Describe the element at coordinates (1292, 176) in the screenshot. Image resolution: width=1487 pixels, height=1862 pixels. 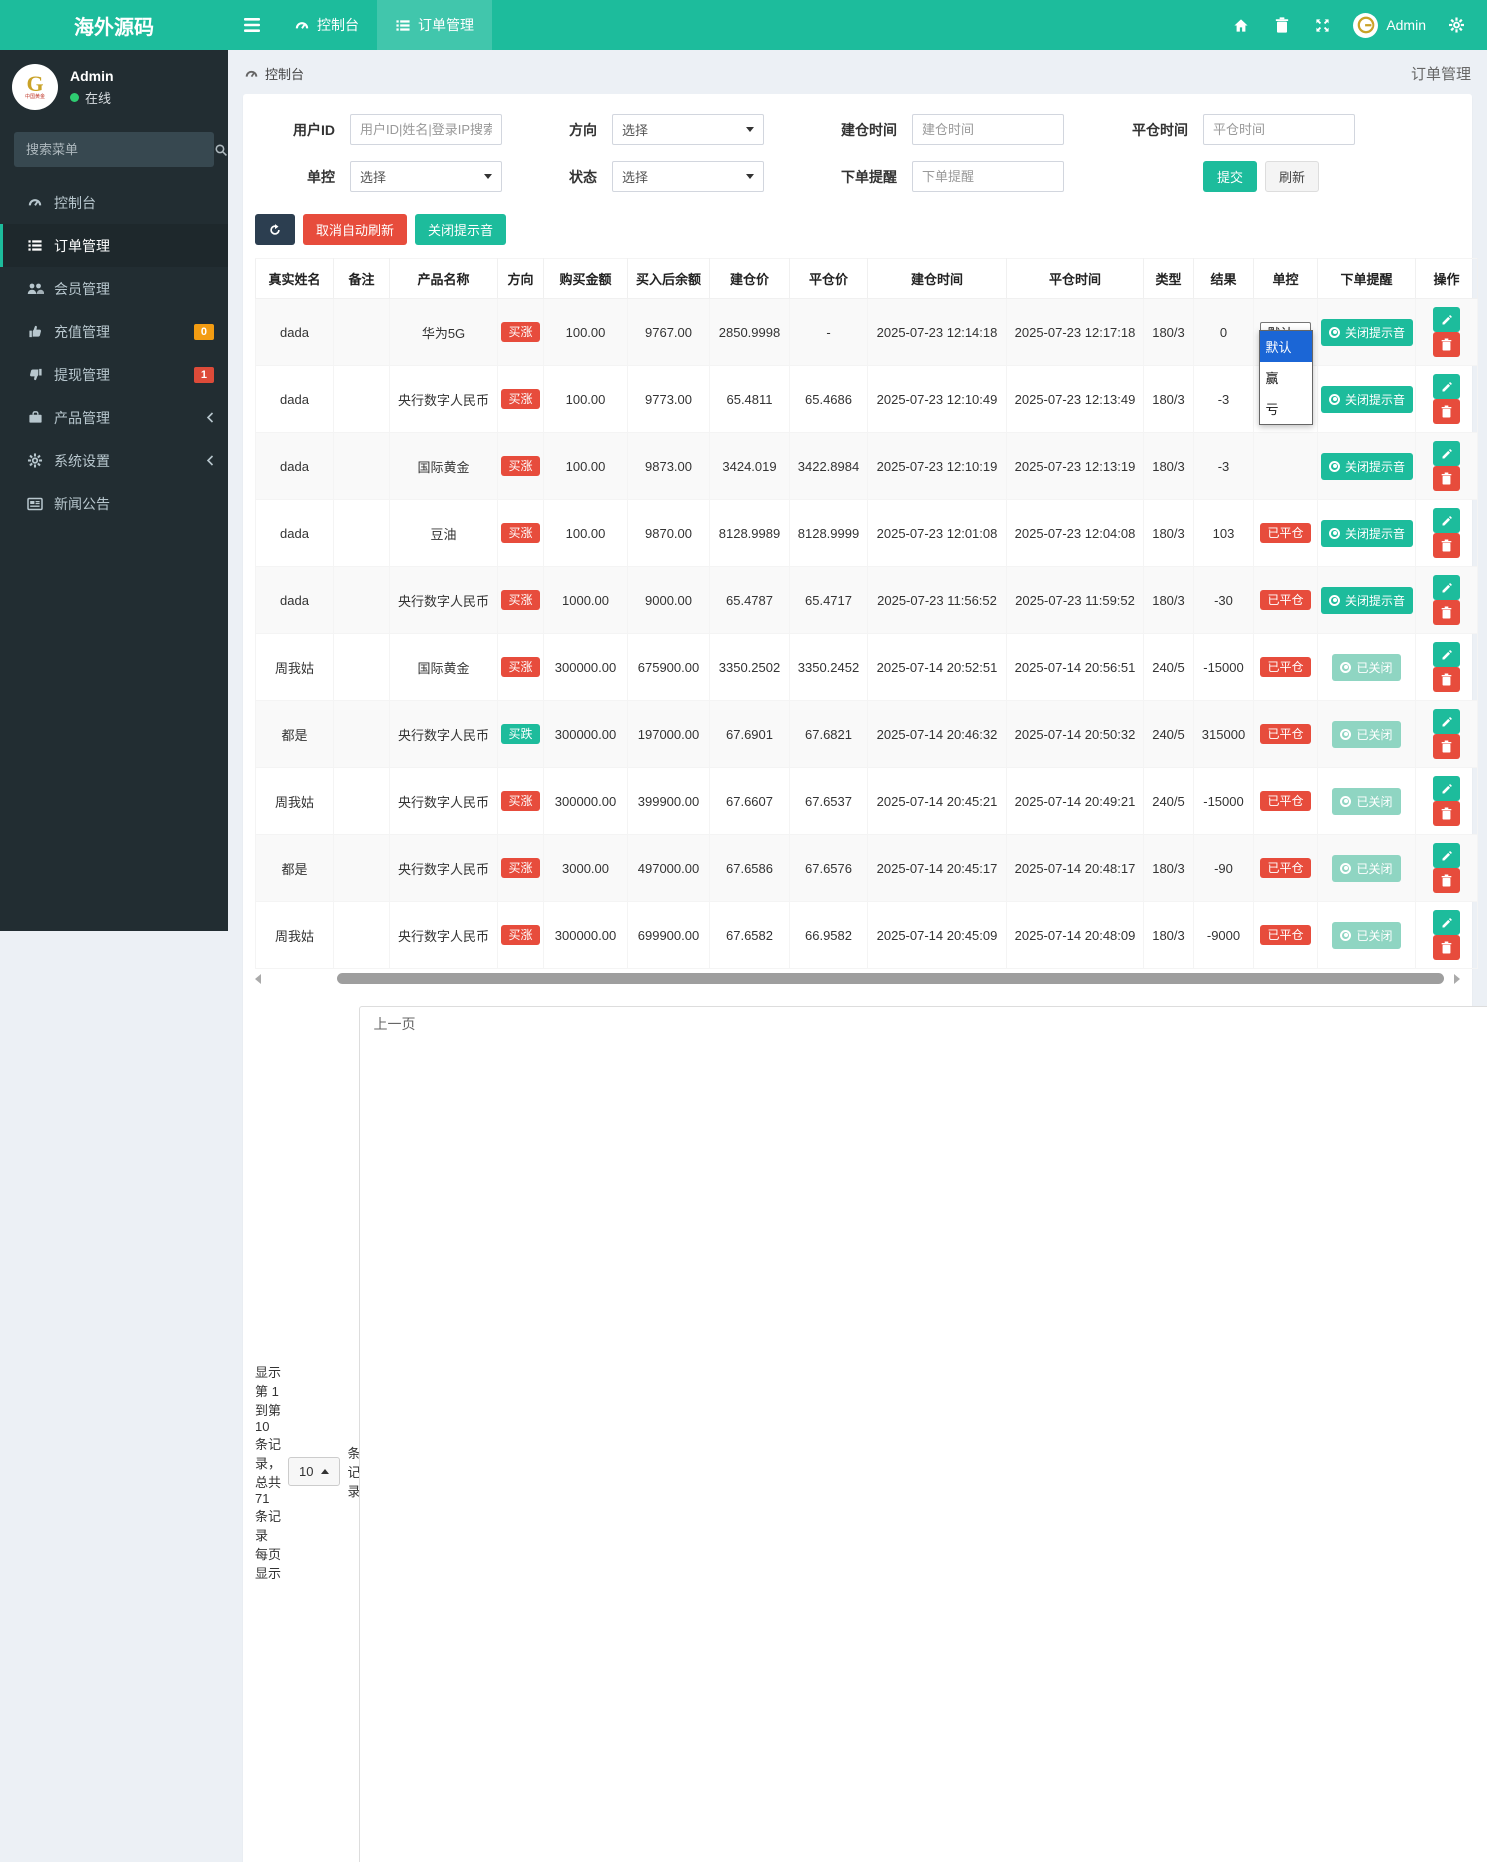
I see `refresh-button: 刷新` at that location.